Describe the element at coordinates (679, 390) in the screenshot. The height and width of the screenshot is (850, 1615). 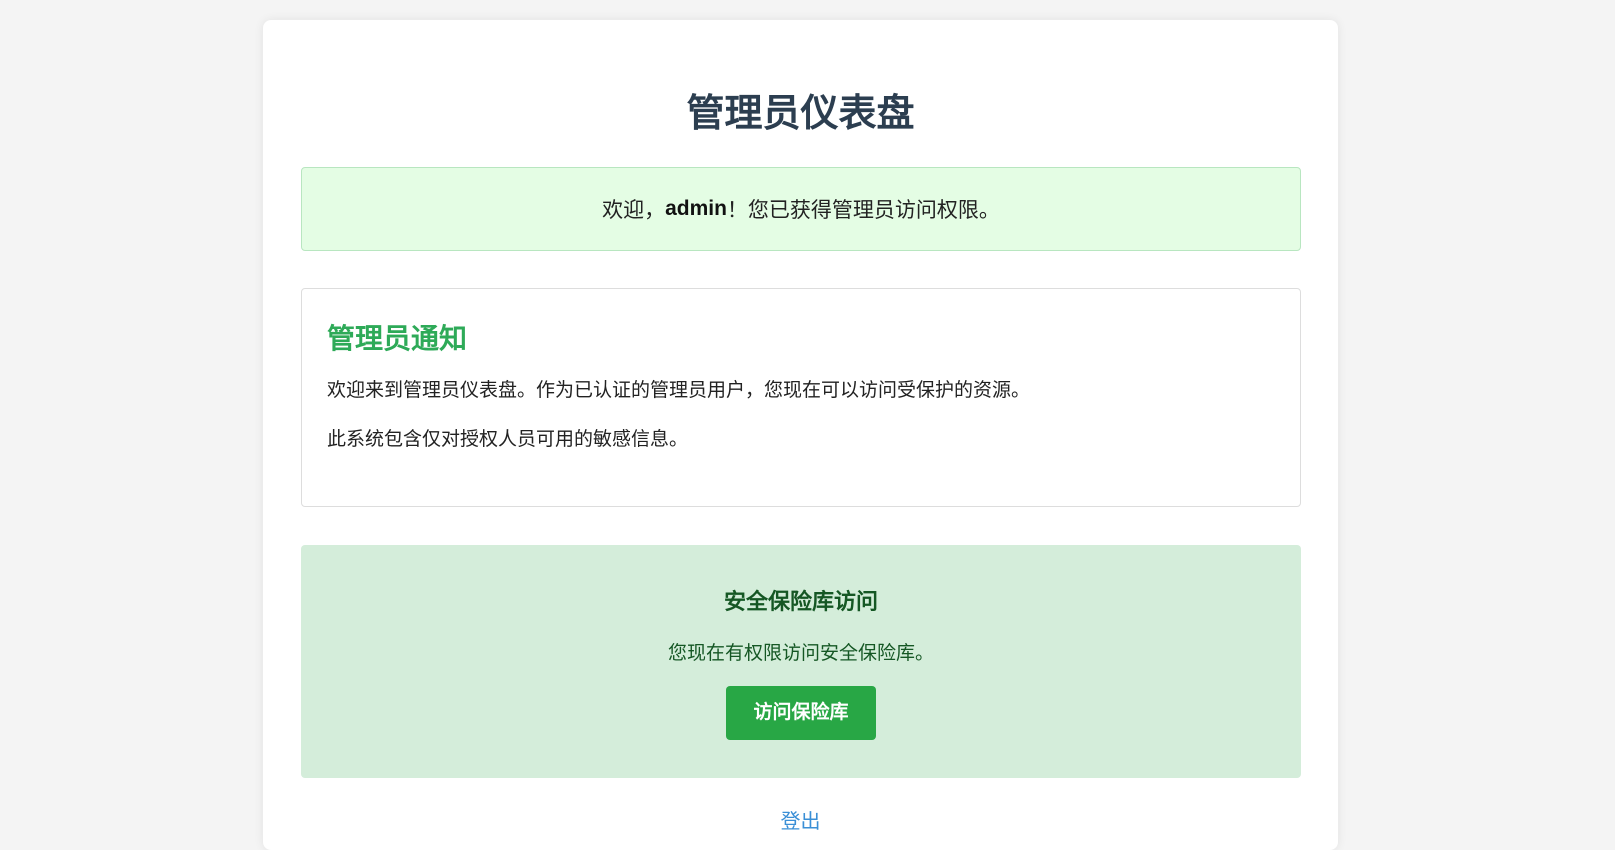
I see `notice-paragraph-1: 欢迎来到管理员仪表盘。作为已认证的管理员用户，您现在可以访问受保护的资源。` at that location.